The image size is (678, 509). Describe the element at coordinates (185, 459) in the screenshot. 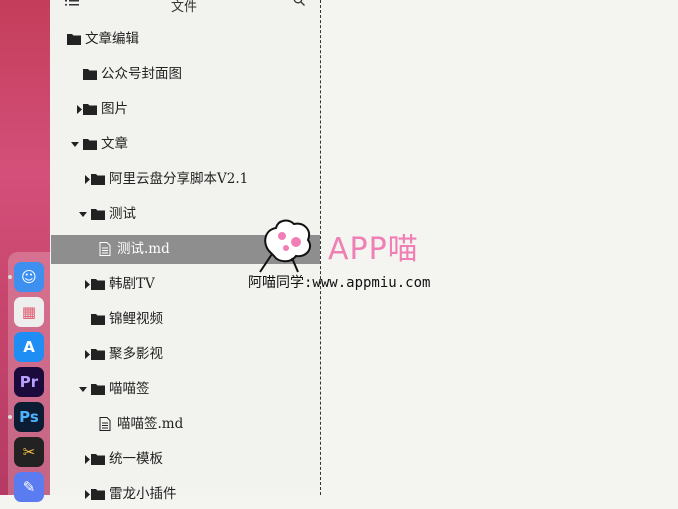

I see `tree-item: 统一模板` at that location.